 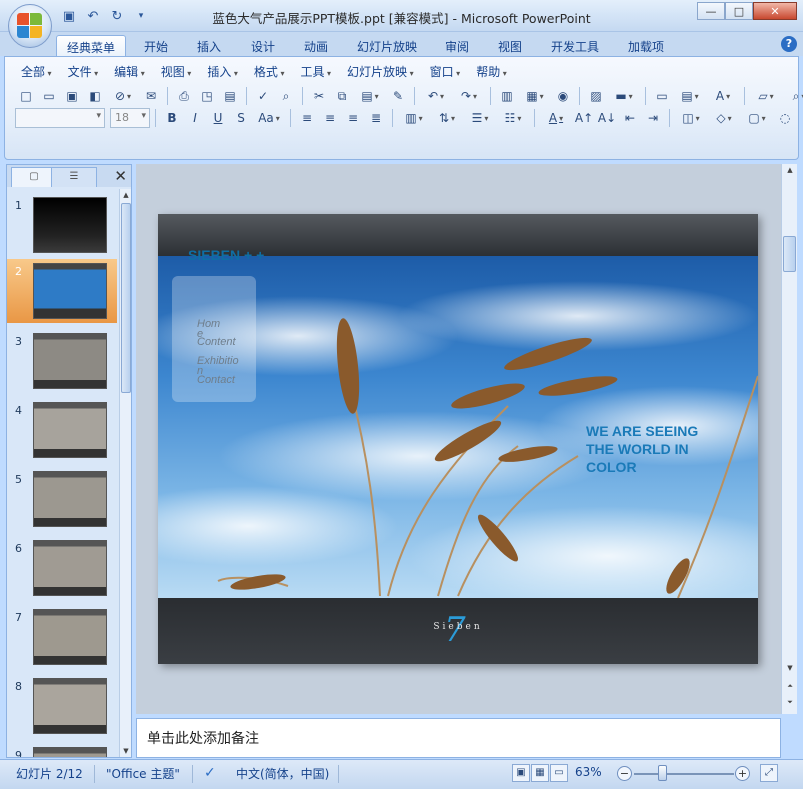 What do you see at coordinates (207, 96) in the screenshot?
I see `print-preview-icon: ◳` at bounding box center [207, 96].